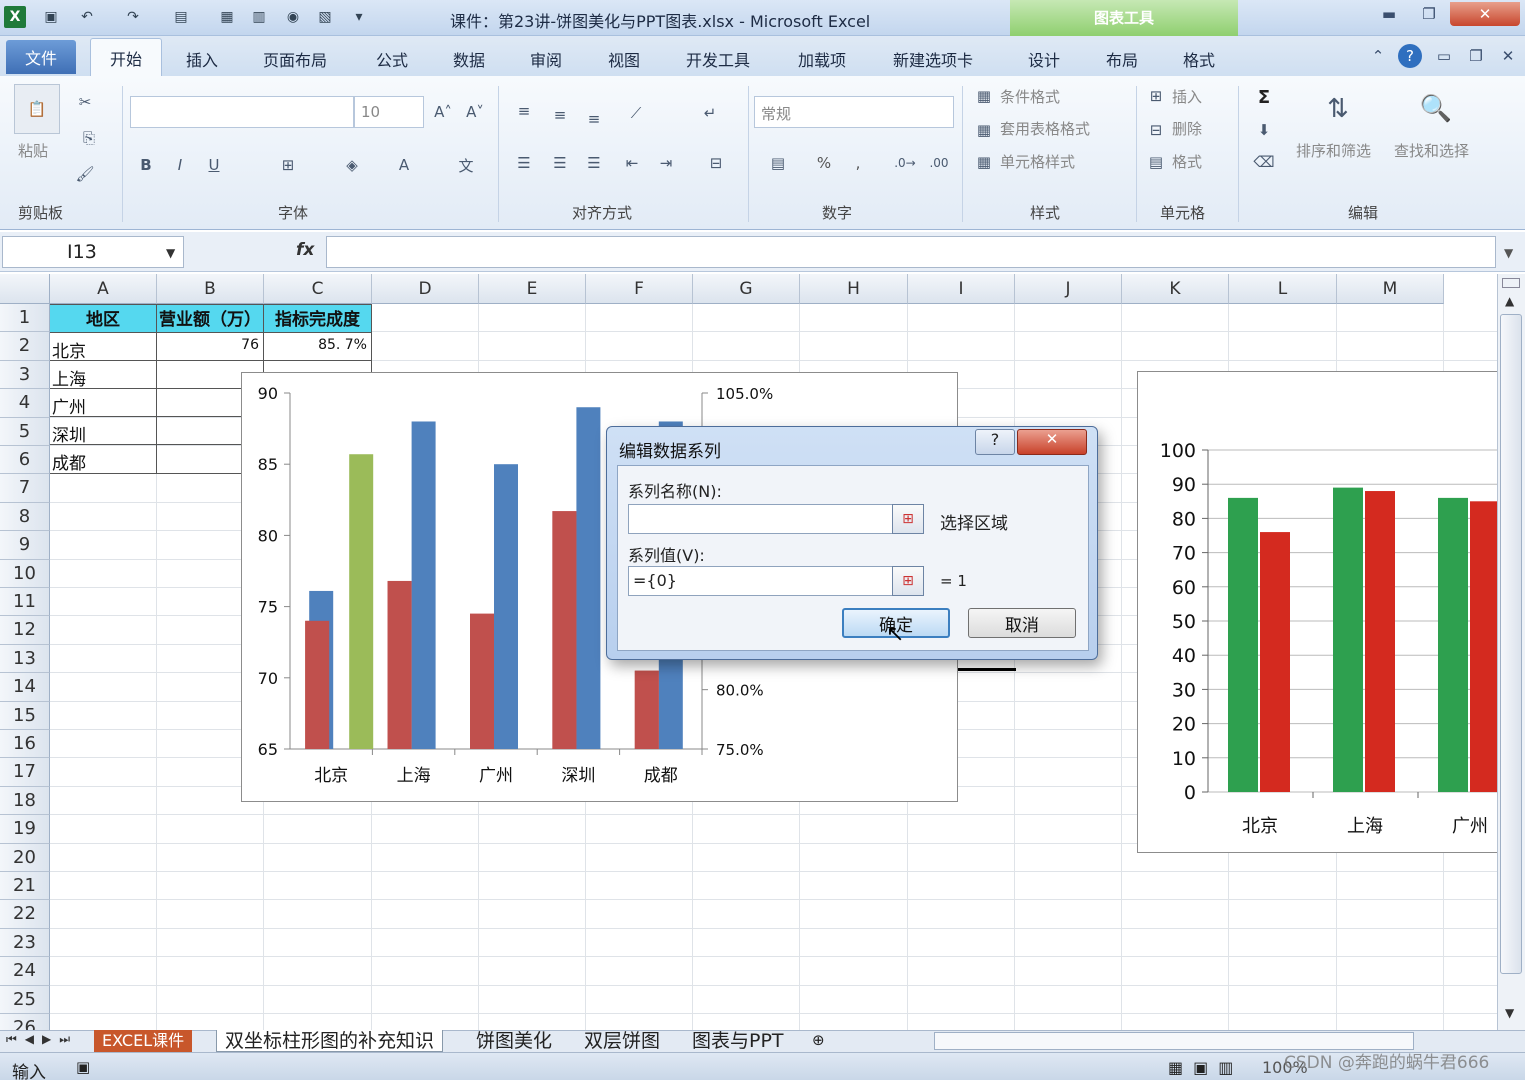  I want to click on row-header-15: 15, so click(25, 715).